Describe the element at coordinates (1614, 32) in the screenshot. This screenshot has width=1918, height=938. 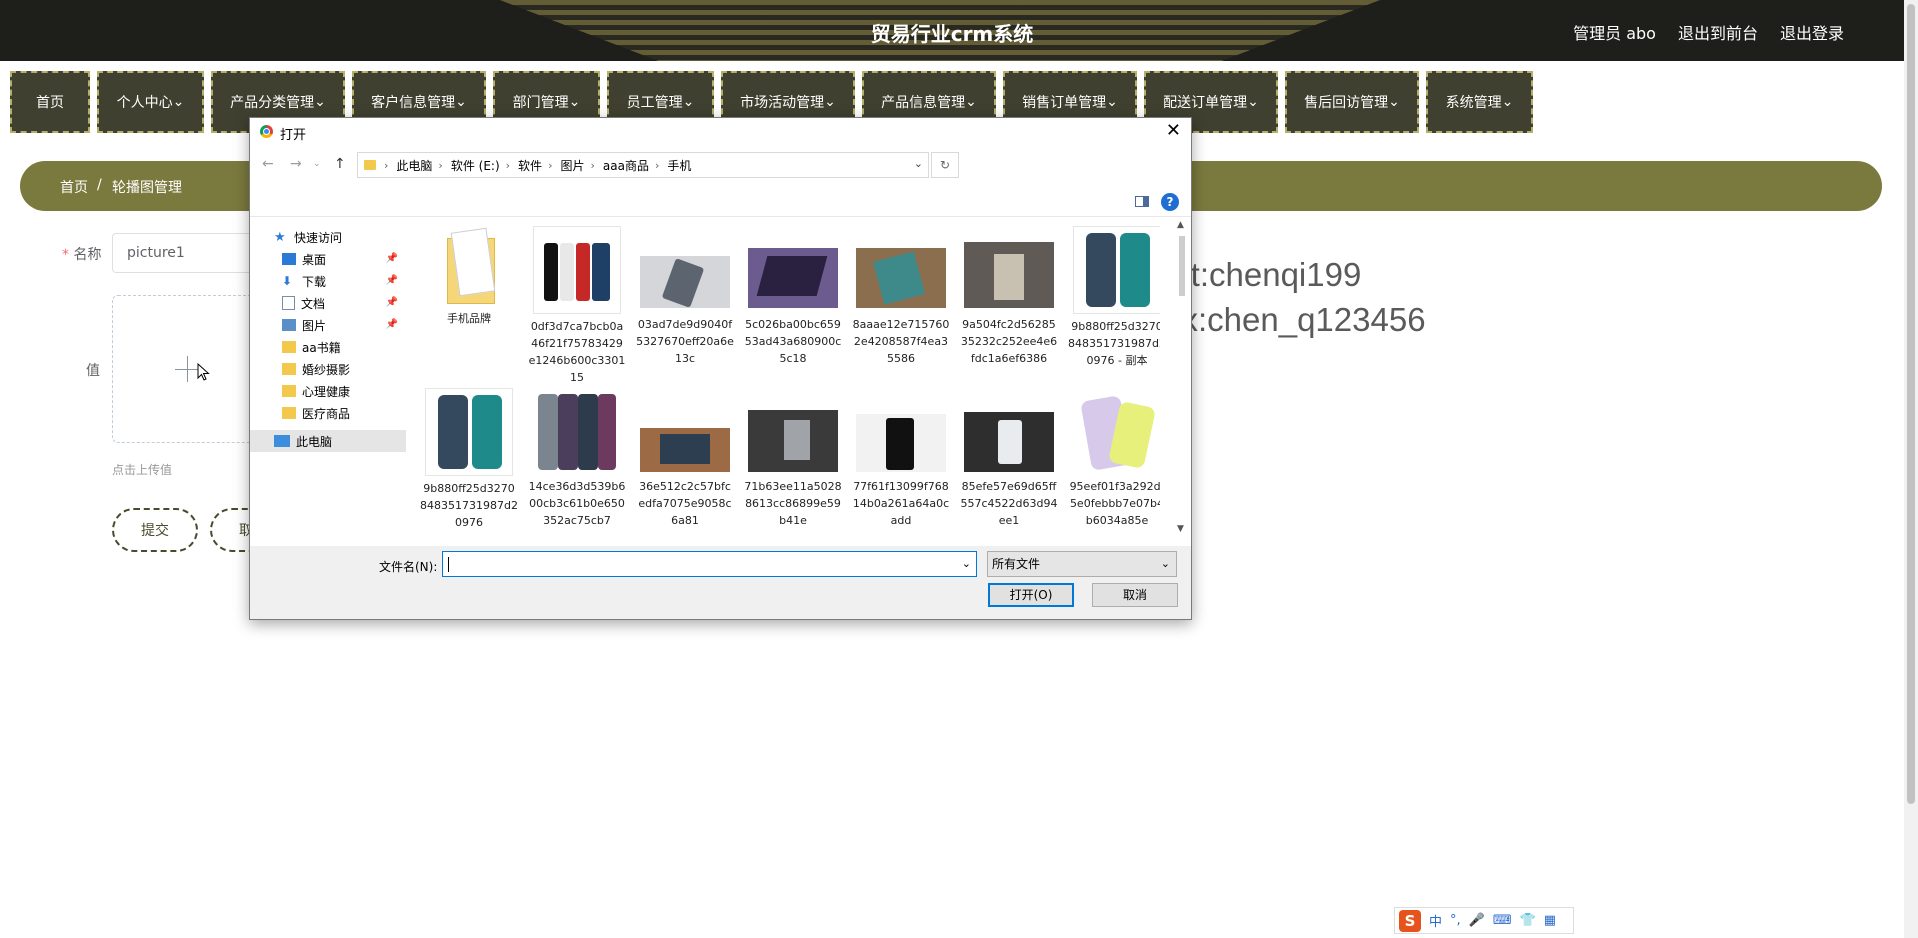
I see `admin-user-link: 管理员 abo` at that location.